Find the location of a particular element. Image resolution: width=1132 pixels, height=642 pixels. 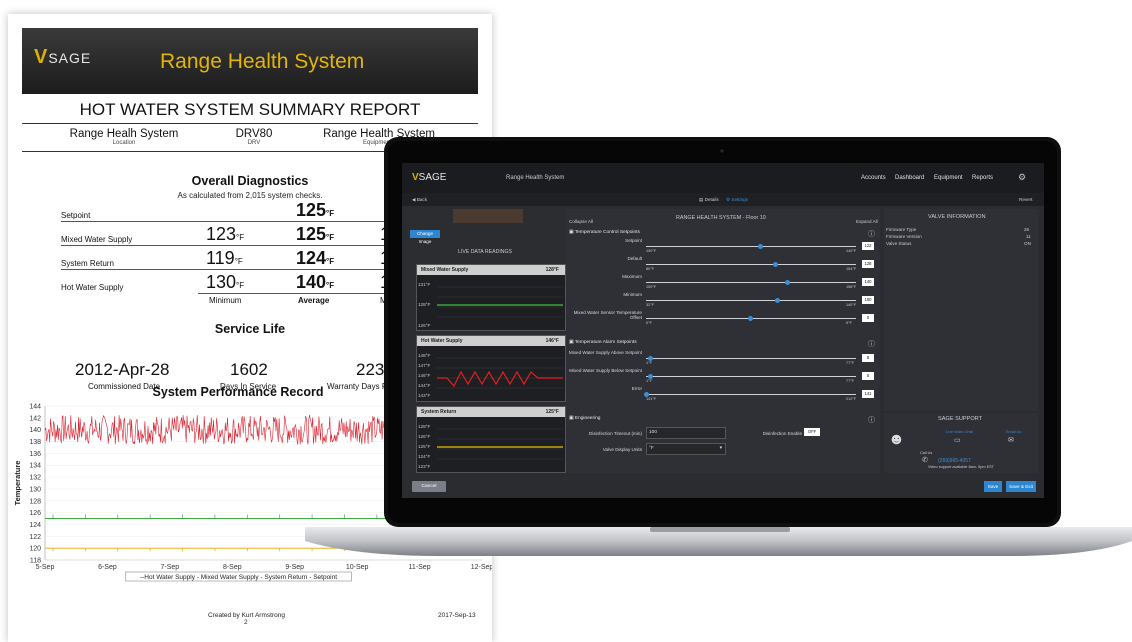

temp-control-value-input: 100 is located at coordinates (868, 300).